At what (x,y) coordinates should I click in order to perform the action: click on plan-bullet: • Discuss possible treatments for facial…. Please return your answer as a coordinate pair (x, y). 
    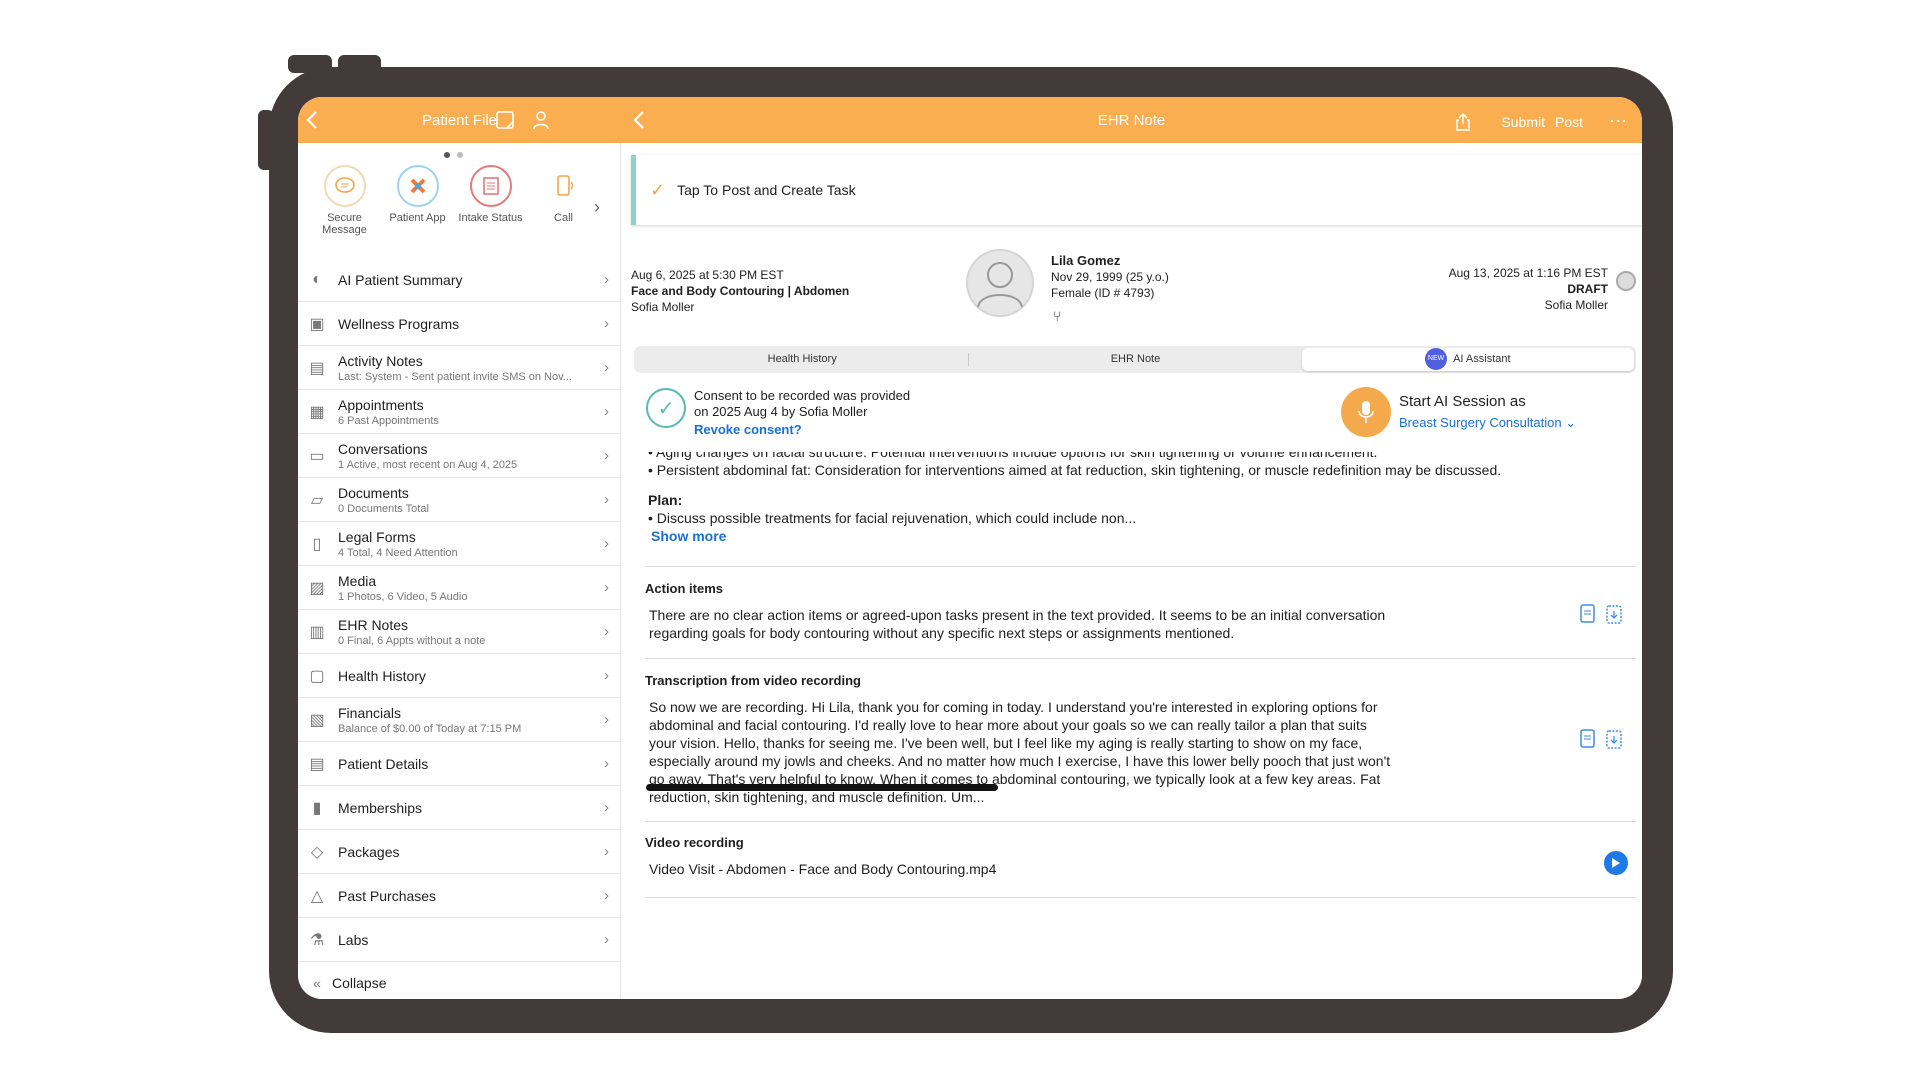
    Looking at the image, I should click on (892, 518).